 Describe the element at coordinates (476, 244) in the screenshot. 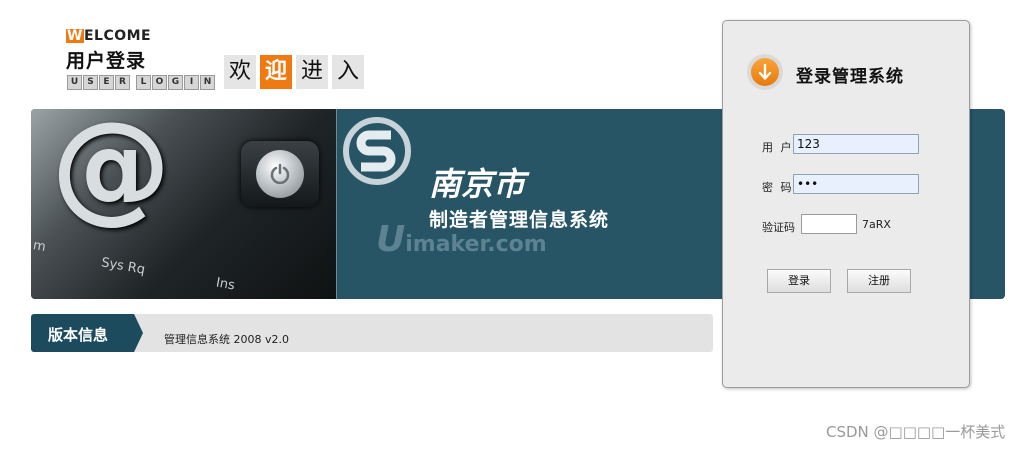

I see `site-watermark-rest: imaker.com` at that location.